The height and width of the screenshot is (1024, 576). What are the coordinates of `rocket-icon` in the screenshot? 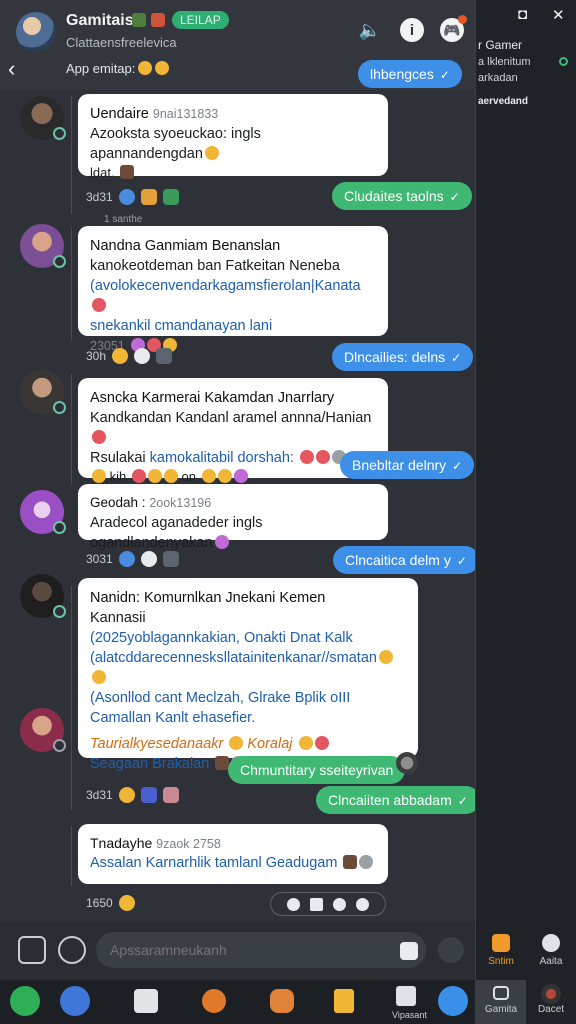 It's located at (214, 1001).